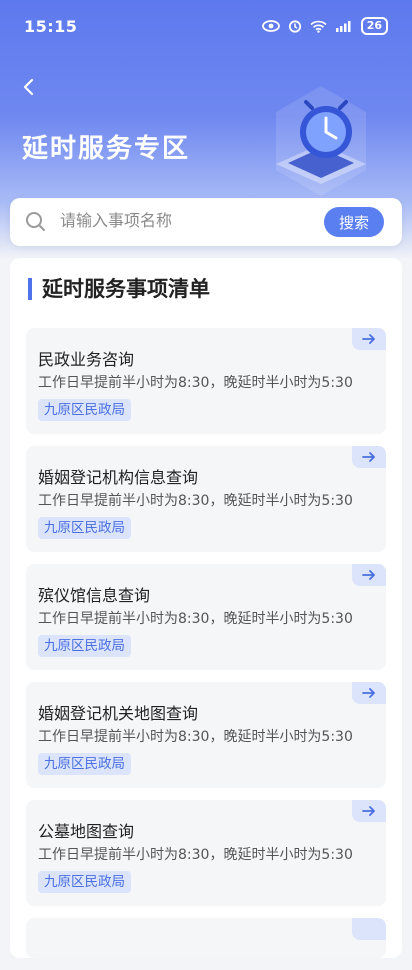 The height and width of the screenshot is (970, 412). I want to click on search-button: 搜索, so click(354, 222).